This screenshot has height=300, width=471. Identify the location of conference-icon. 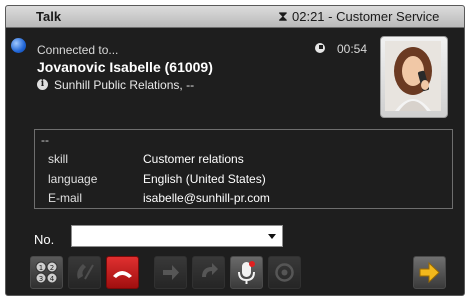
(284, 272).